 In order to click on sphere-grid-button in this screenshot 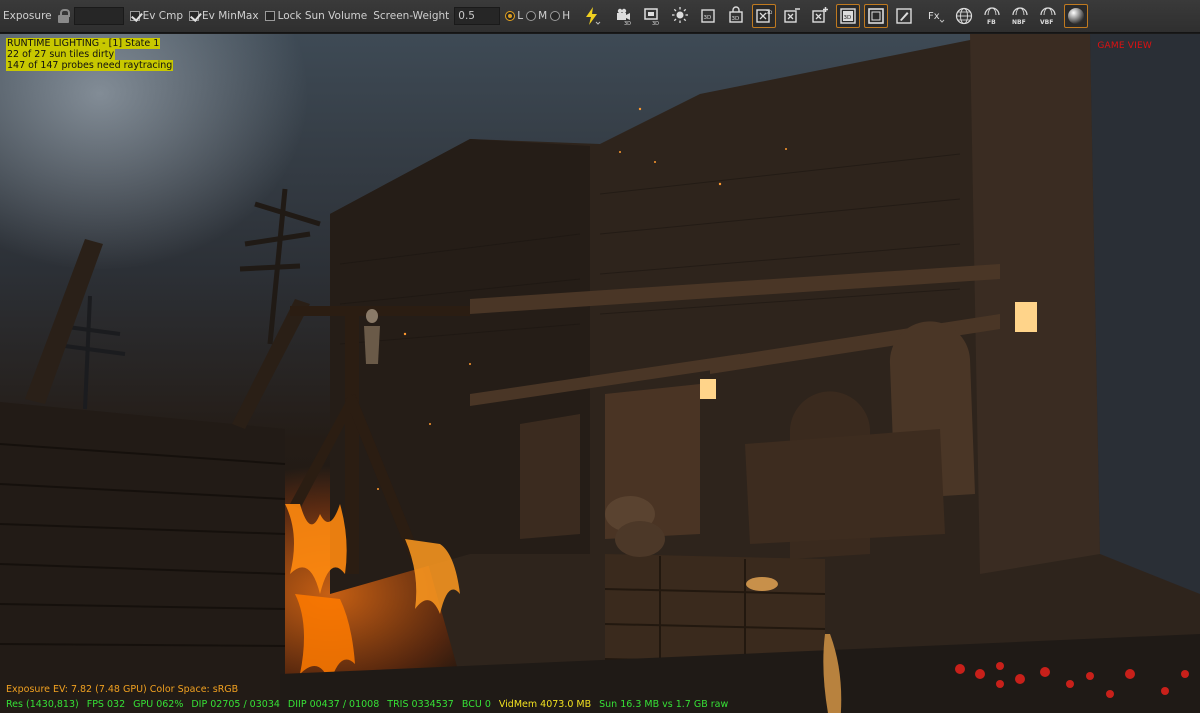, I will do `click(964, 16)`.